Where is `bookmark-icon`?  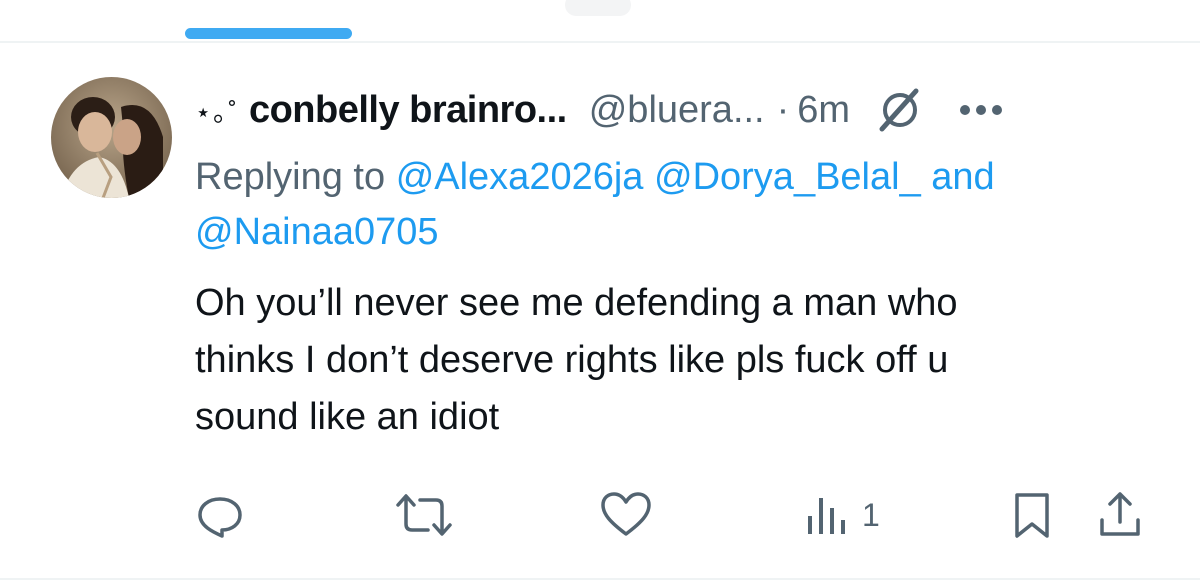
bookmark-icon is located at coordinates (1032, 515).